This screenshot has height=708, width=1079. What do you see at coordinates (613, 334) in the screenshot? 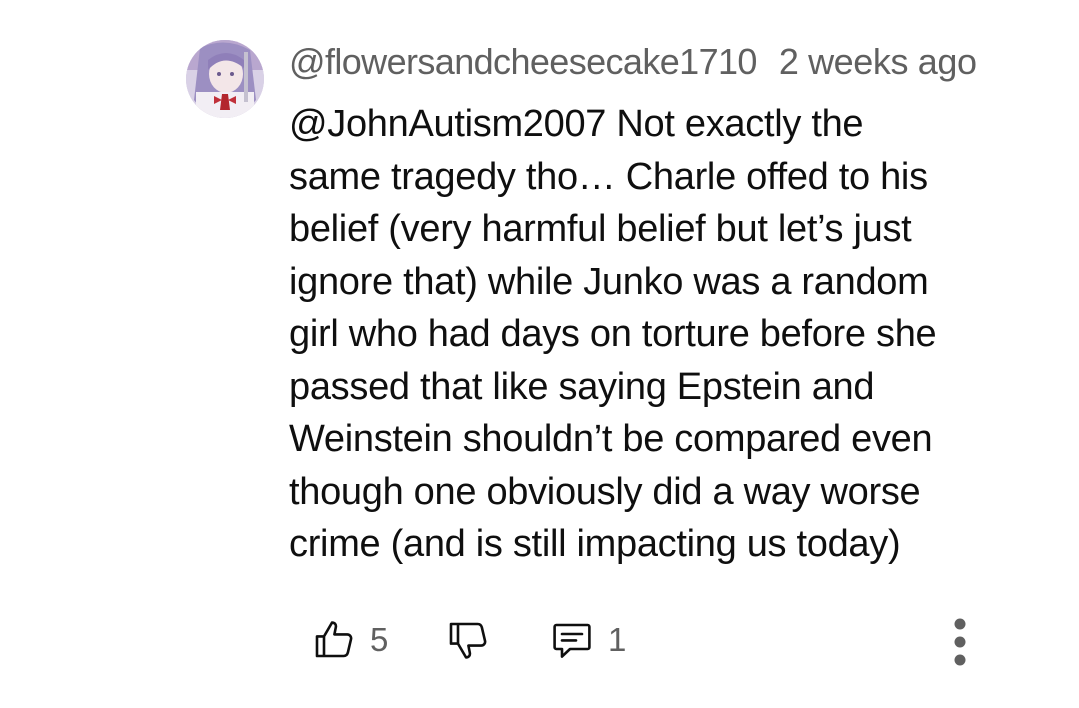
I see `comment-line: girl who had days on torture before she` at bounding box center [613, 334].